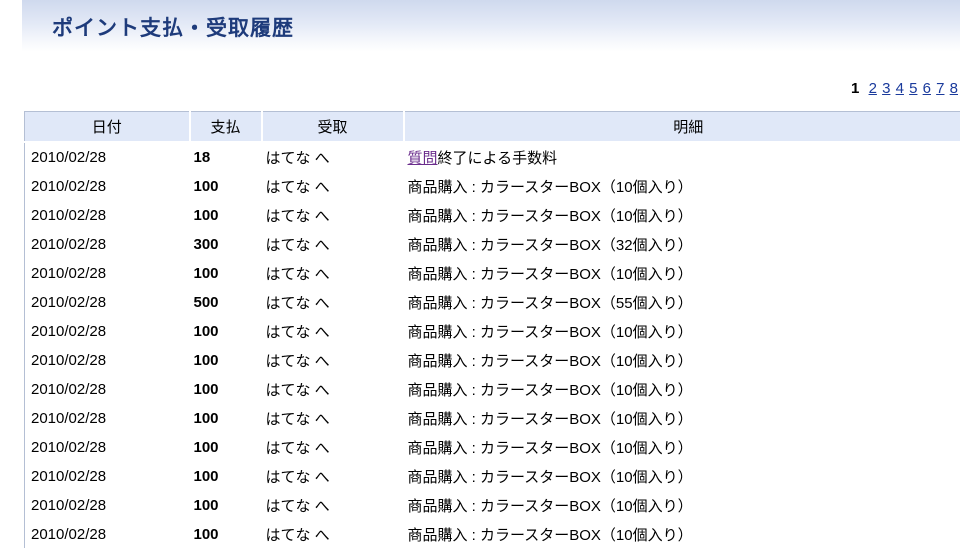 Image resolution: width=960 pixels, height=548 pixels. Describe the element at coordinates (107, 127) in the screenshot. I see `column-header-date: 日付` at that location.